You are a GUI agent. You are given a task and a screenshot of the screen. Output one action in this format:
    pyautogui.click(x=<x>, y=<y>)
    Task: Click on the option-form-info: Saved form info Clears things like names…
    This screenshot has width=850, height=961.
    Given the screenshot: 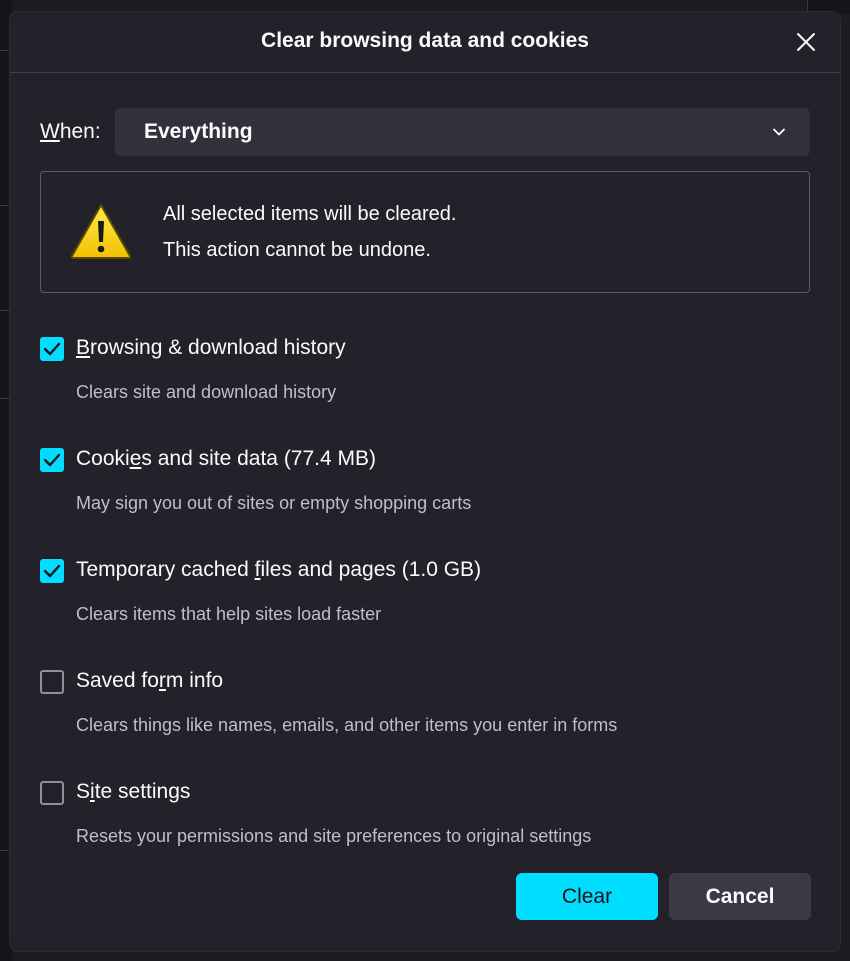 What is the action you would take?
    pyautogui.click(x=430, y=703)
    